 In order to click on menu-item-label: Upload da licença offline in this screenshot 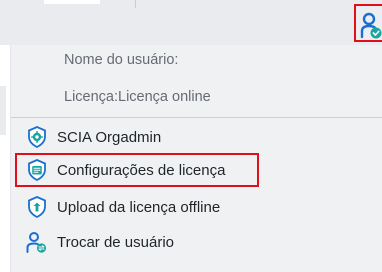, I will do `click(139, 207)`.